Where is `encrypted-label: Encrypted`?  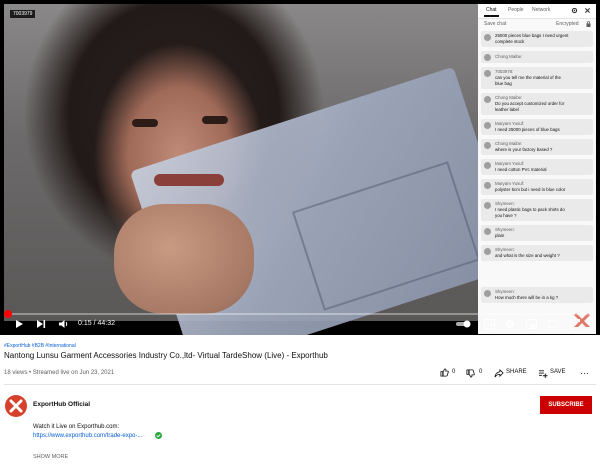 encrypted-label: Encrypted is located at coordinates (567, 24).